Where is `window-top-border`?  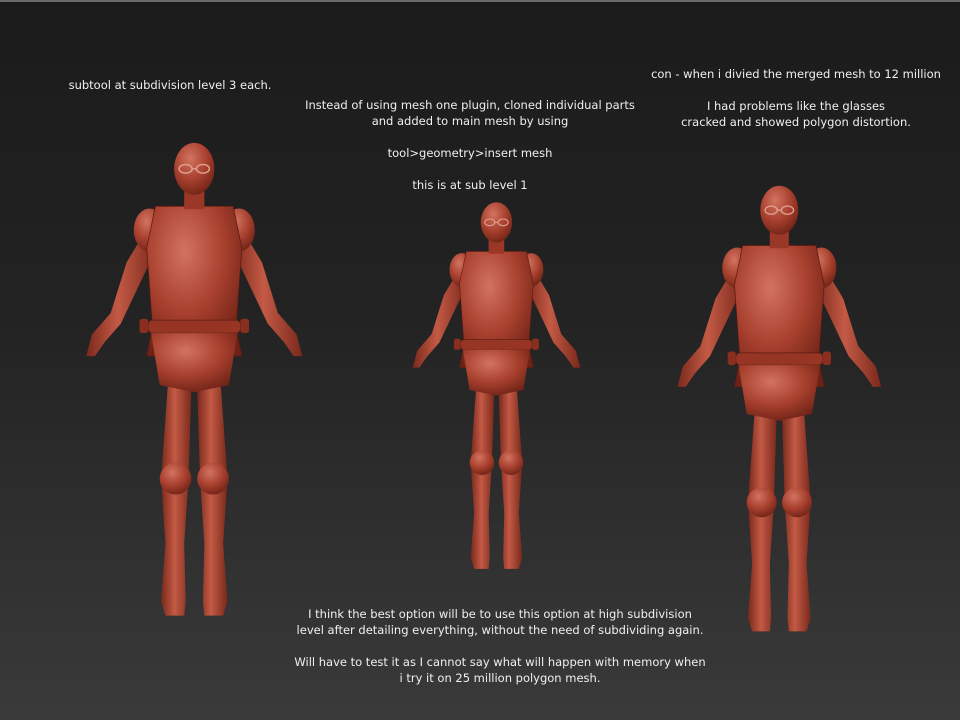
window-top-border is located at coordinates (480, 1).